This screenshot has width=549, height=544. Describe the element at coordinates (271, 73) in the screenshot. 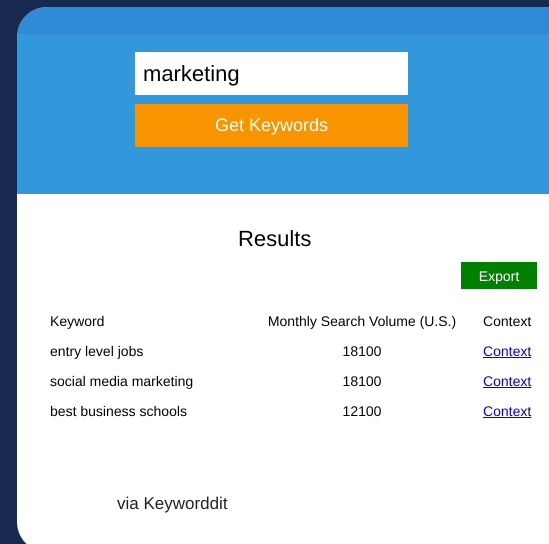

I see `search-field: marketing` at that location.